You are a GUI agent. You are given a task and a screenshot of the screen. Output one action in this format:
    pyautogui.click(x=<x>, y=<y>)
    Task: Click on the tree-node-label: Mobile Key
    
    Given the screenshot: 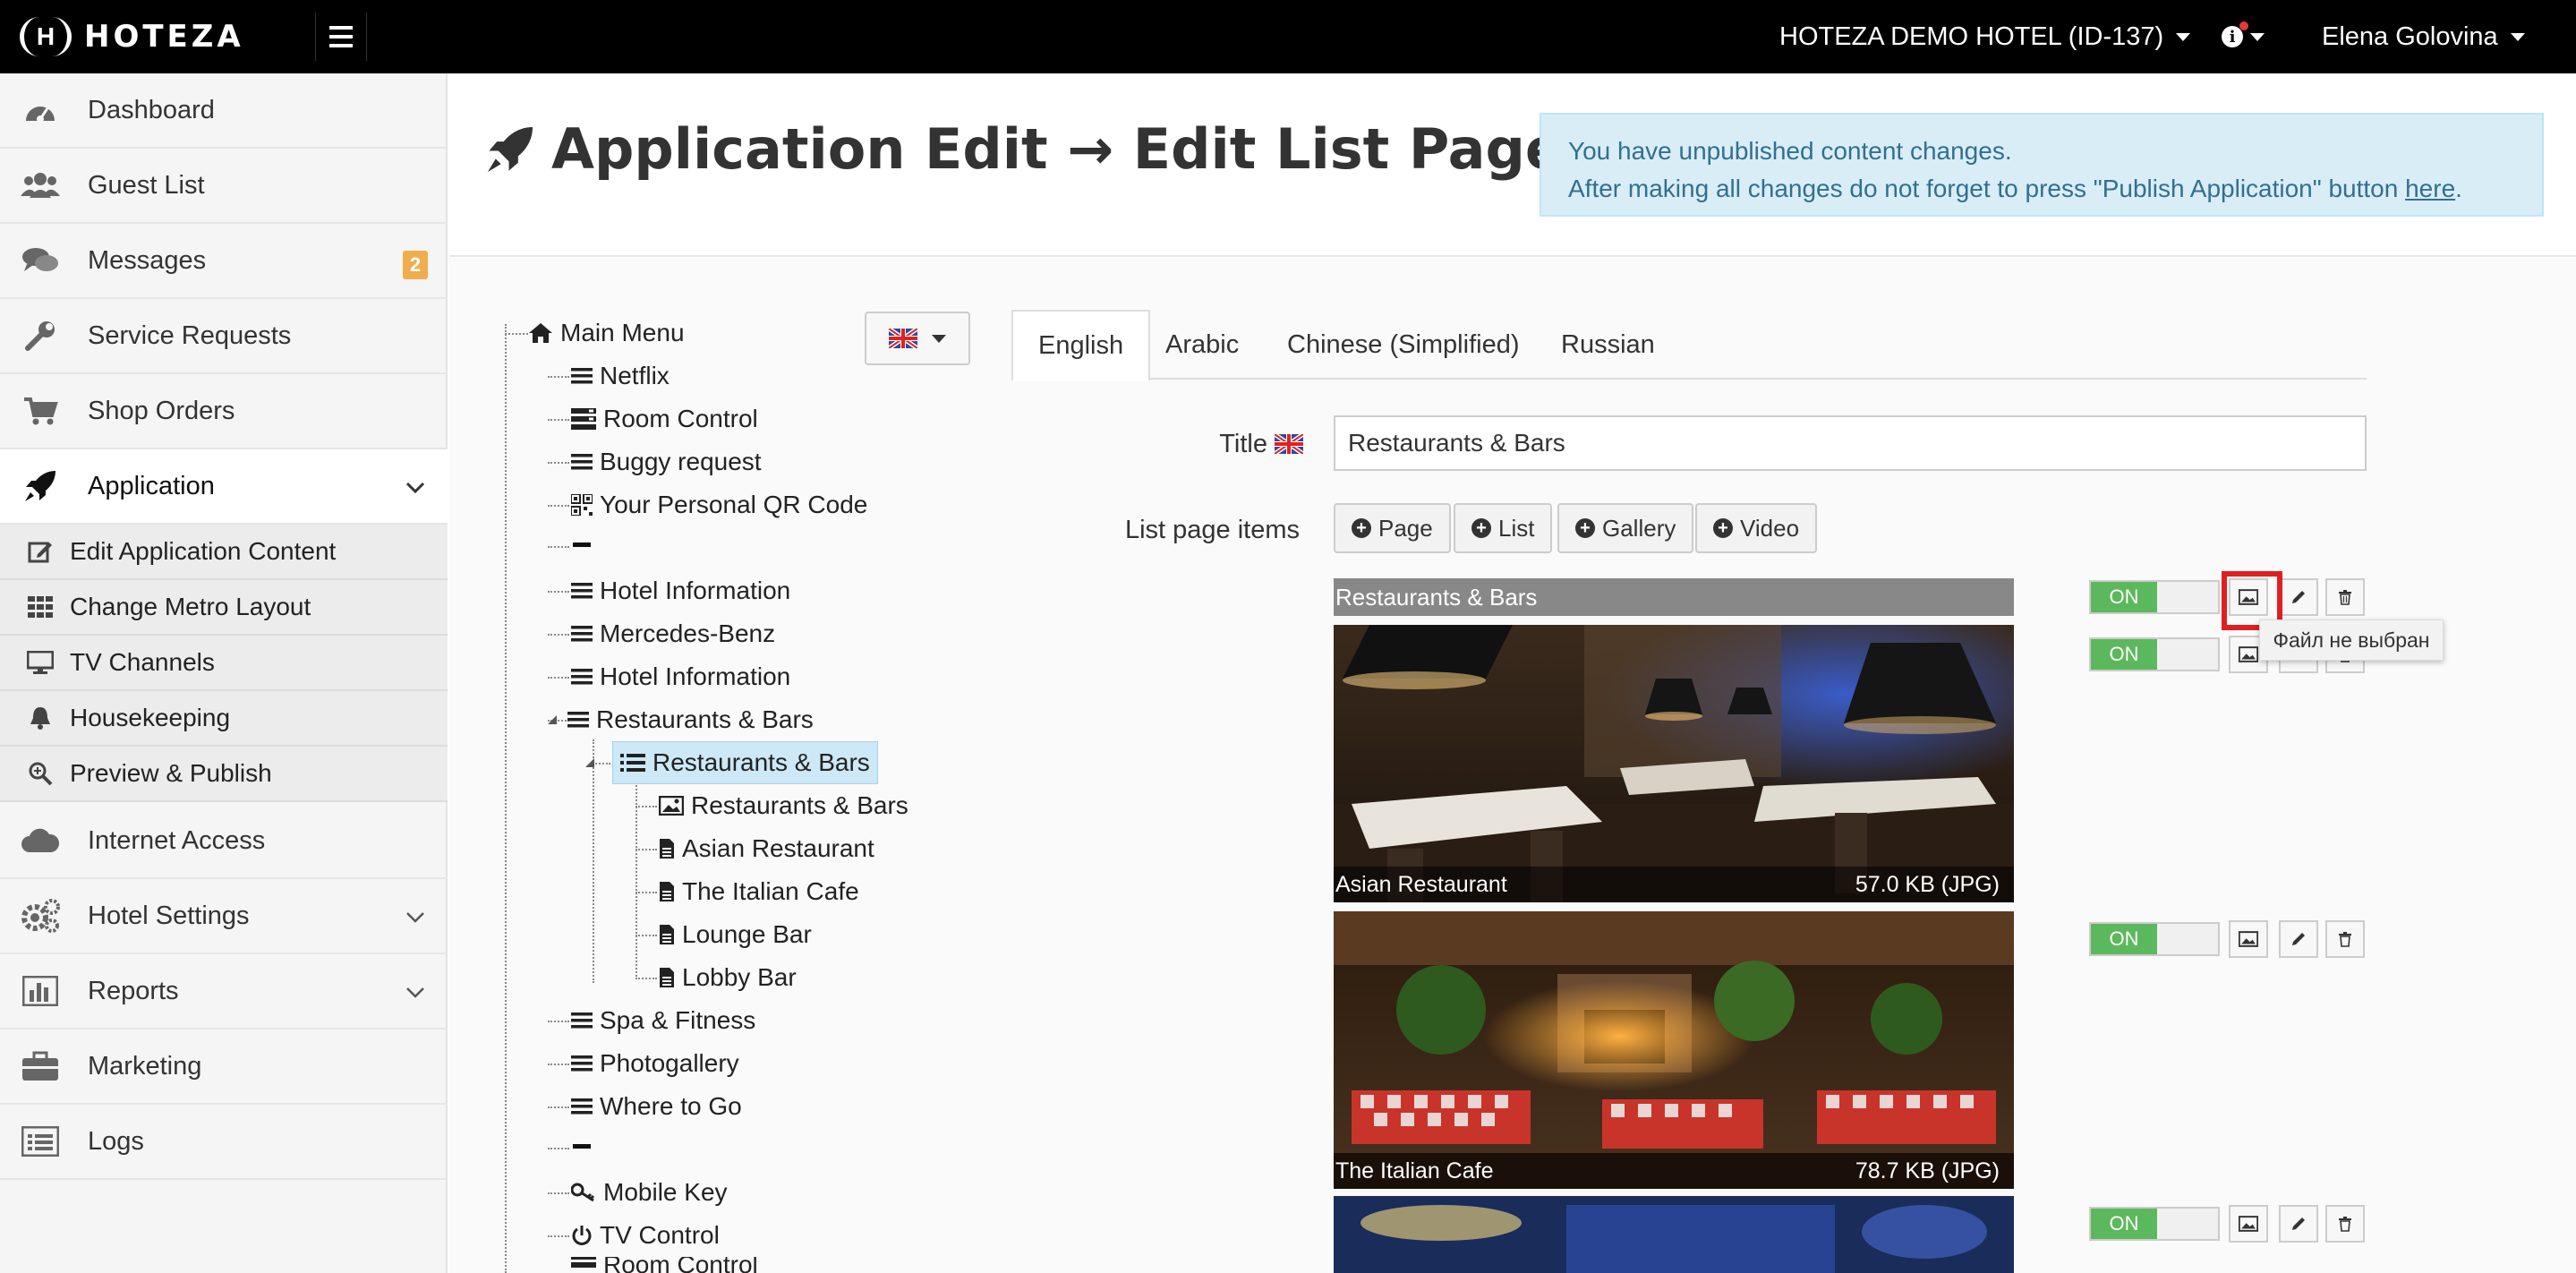 What is the action you would take?
    pyautogui.click(x=665, y=1192)
    